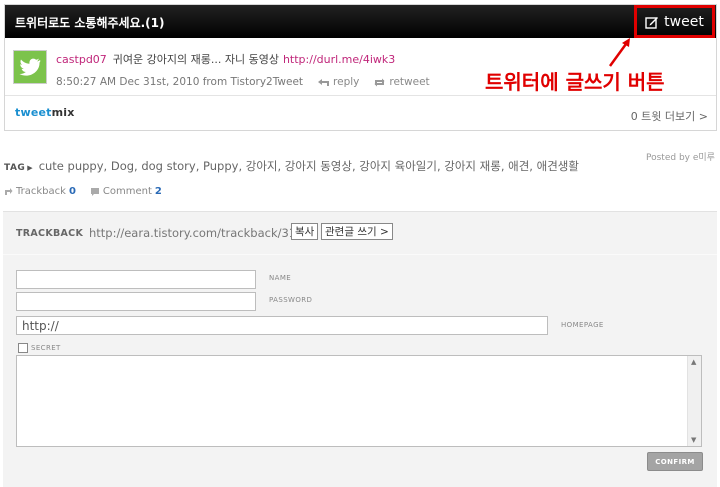 The height and width of the screenshot is (487, 720). What do you see at coordinates (94, 191) in the screenshot?
I see `comment-icon` at bounding box center [94, 191].